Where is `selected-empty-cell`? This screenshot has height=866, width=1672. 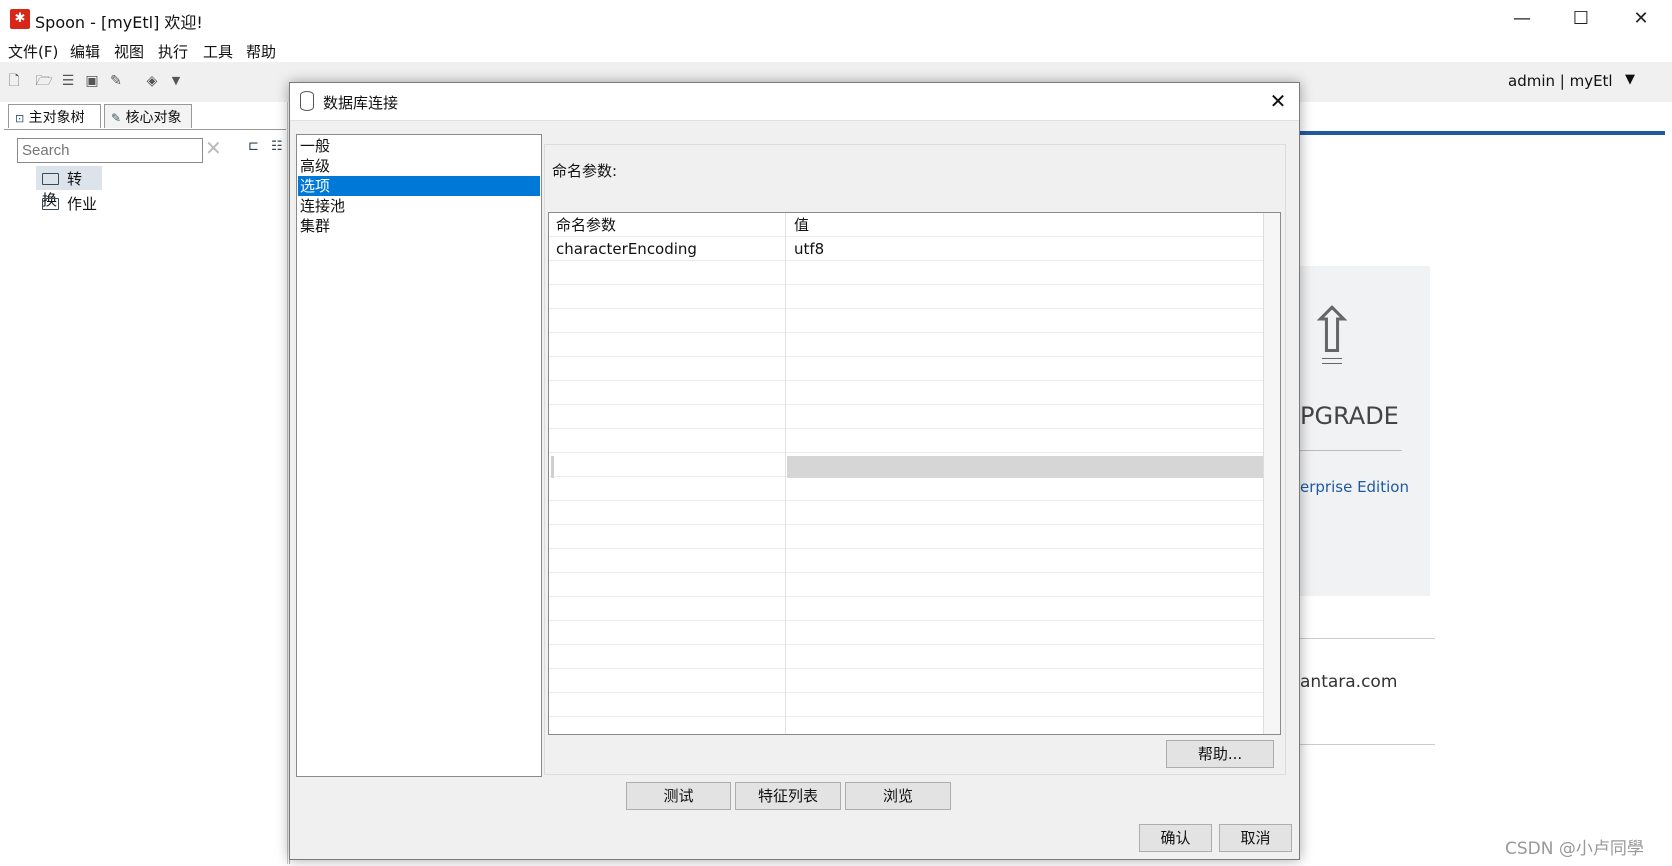 selected-empty-cell is located at coordinates (1025, 467).